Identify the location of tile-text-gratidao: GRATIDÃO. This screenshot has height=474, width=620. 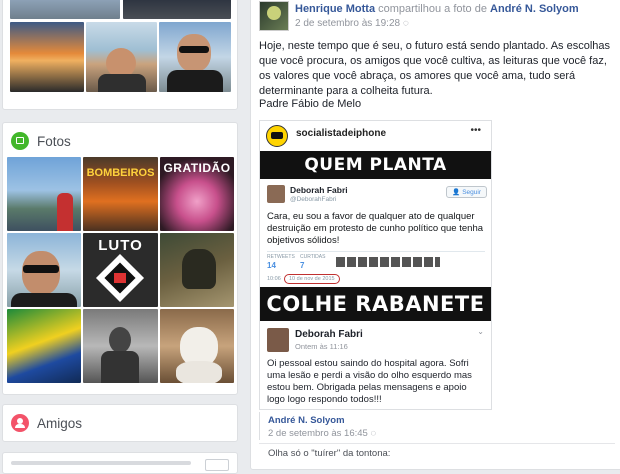
(197, 168).